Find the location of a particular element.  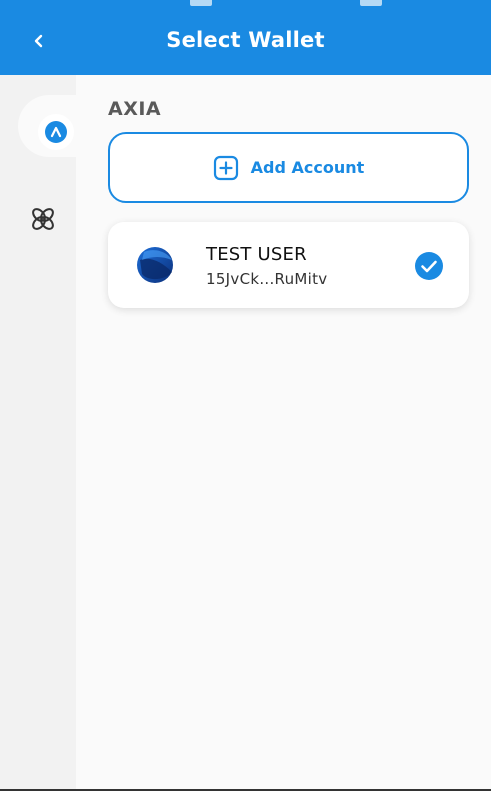

chain-section-label: AXIA is located at coordinates (135, 109).